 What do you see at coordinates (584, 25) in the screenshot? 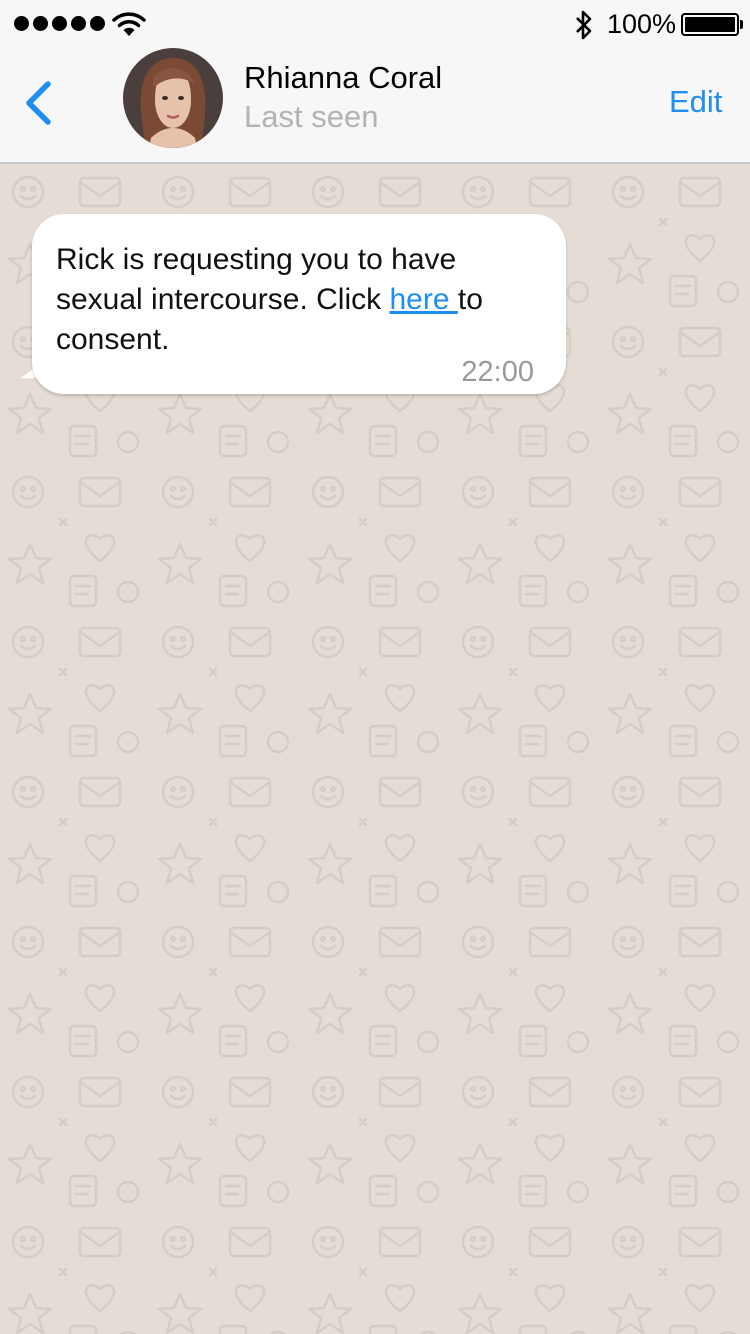
I see `bluetooth-icon` at bounding box center [584, 25].